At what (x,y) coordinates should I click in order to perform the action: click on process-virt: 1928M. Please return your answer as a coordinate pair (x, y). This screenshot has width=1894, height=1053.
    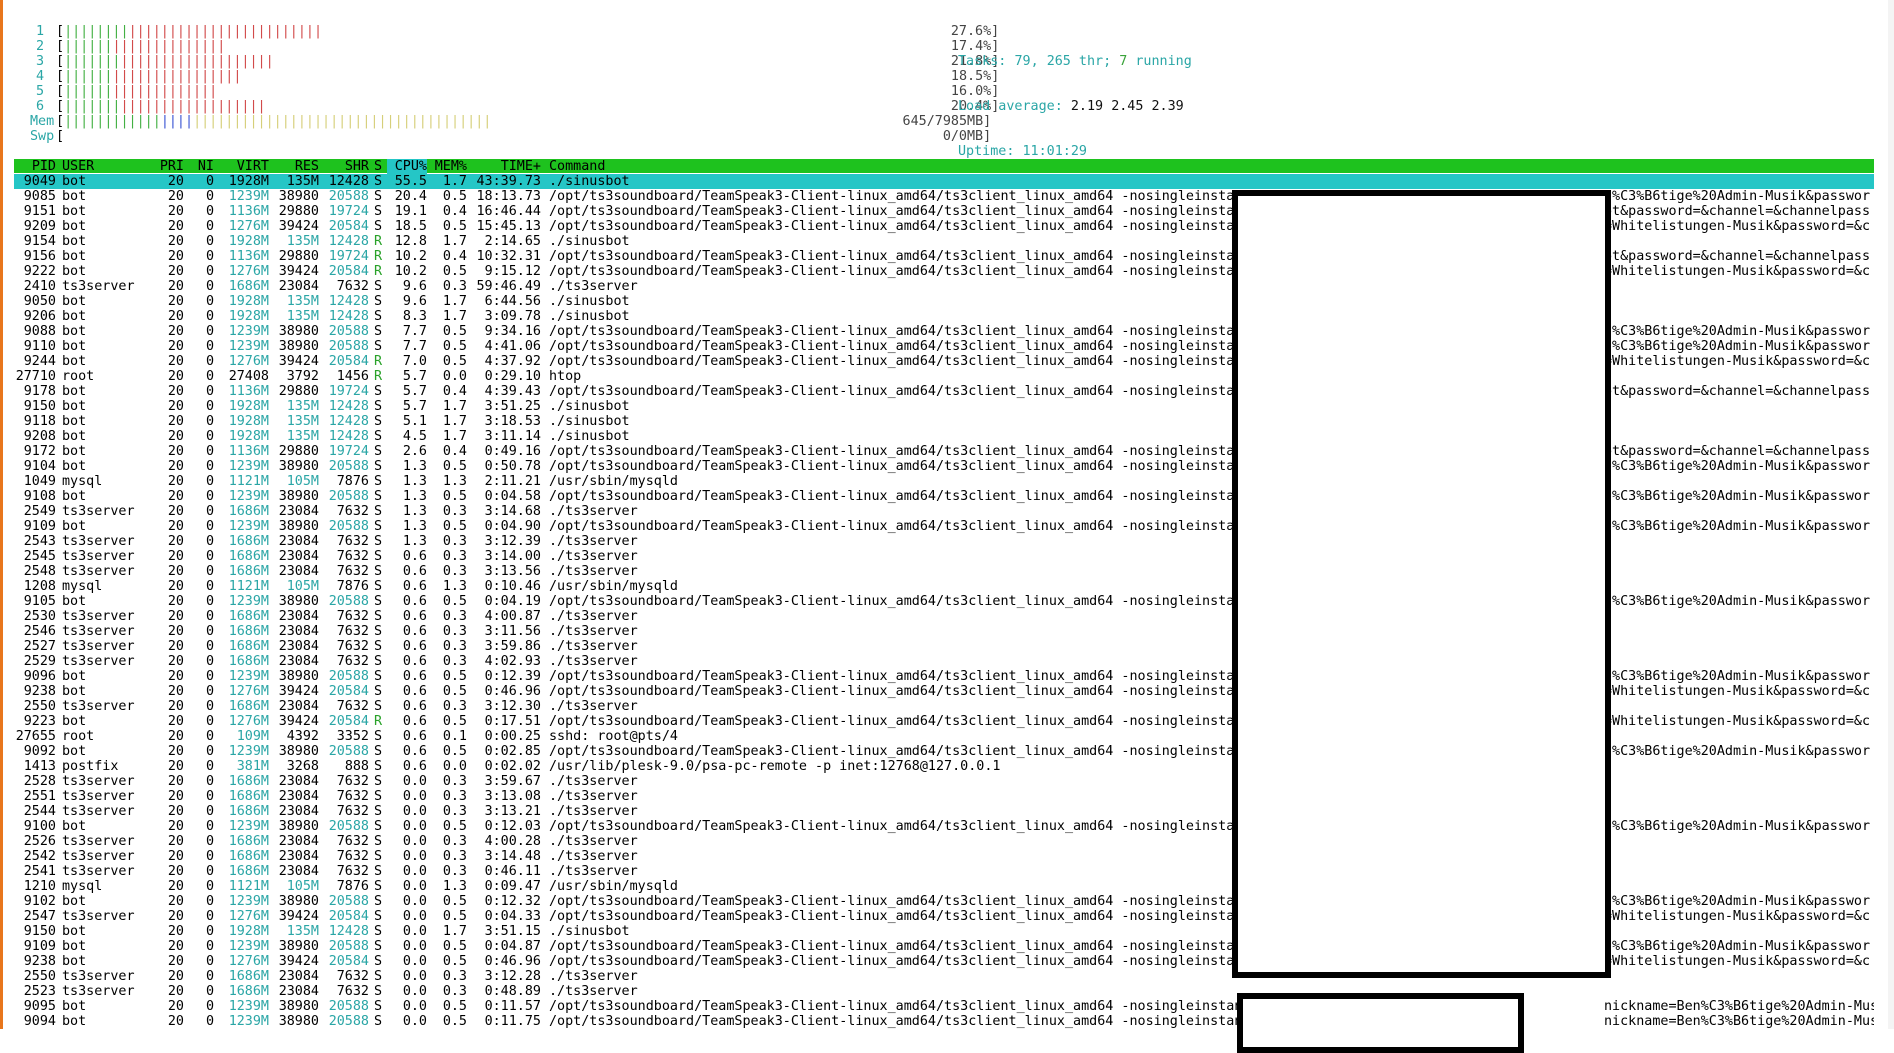
    Looking at the image, I should click on (248, 436).